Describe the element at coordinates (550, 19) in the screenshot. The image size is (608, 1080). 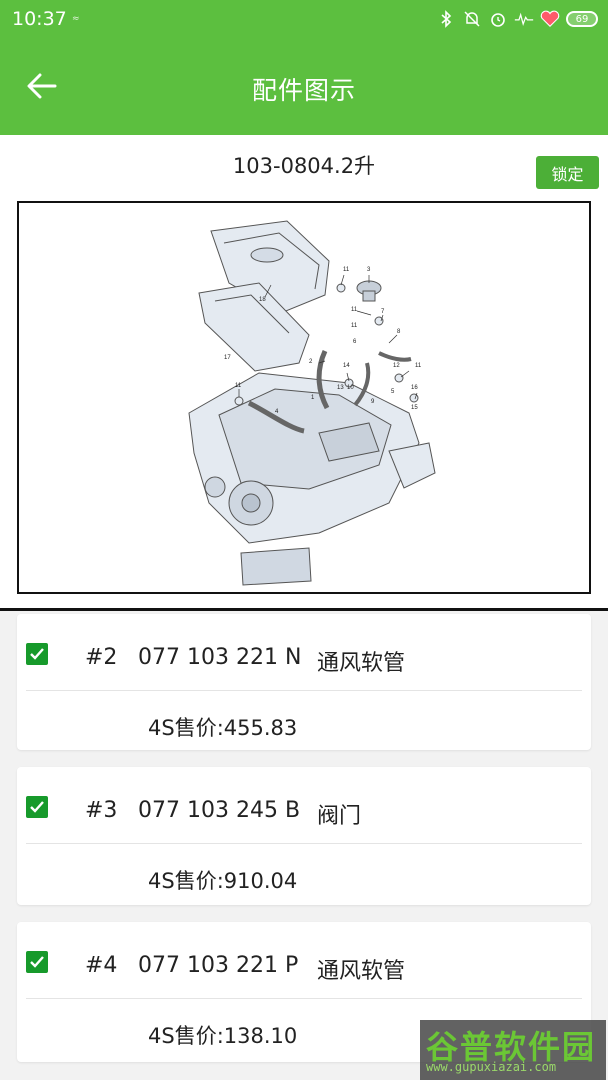
I see `heart-icon` at that location.